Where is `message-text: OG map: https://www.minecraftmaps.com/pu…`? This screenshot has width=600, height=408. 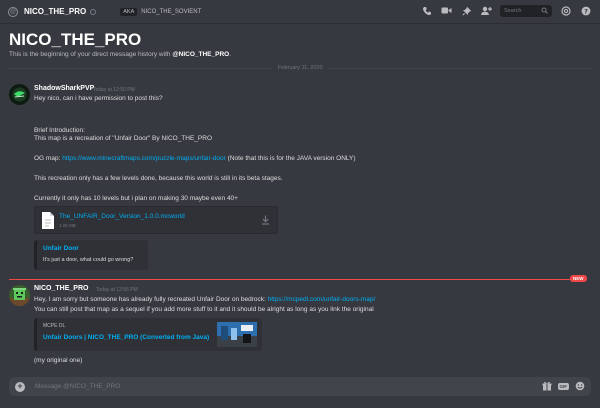
message-text: OG map: https://www.minecraftmaps.com/pu… is located at coordinates (195, 158).